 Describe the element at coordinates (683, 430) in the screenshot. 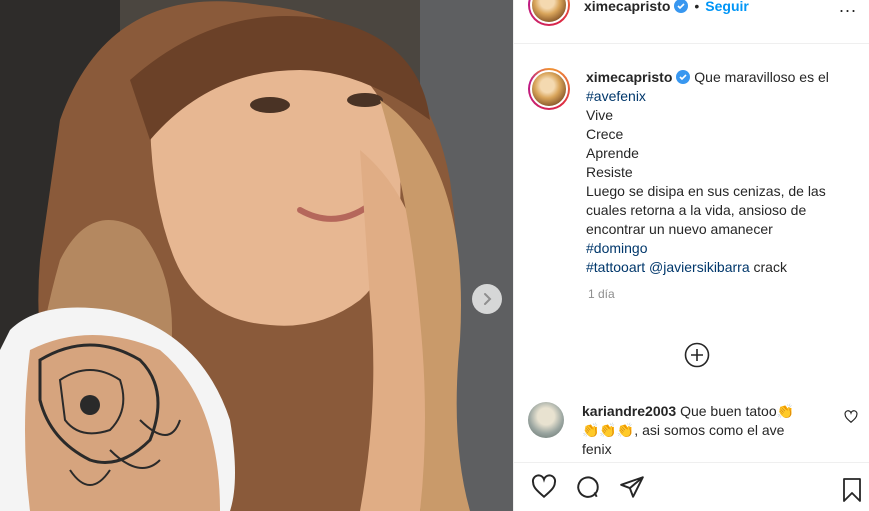

I see `comment-text-2: 👏👏👏, asi somos como el ave` at that location.